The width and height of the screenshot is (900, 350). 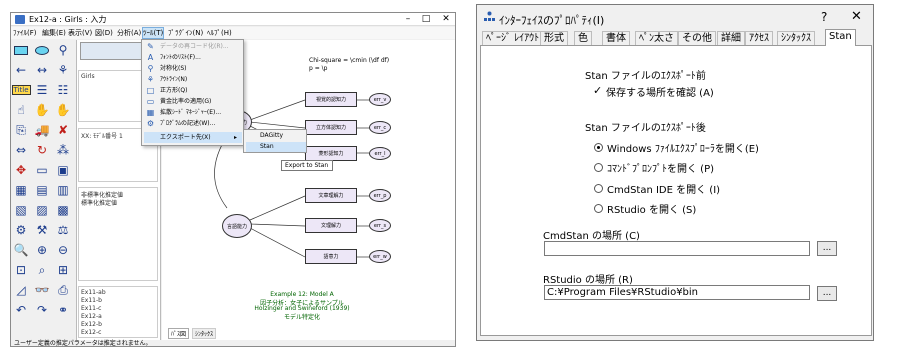 What do you see at coordinates (104, 33) in the screenshot?
I see `menu-diagram: 図(D)` at bounding box center [104, 33].